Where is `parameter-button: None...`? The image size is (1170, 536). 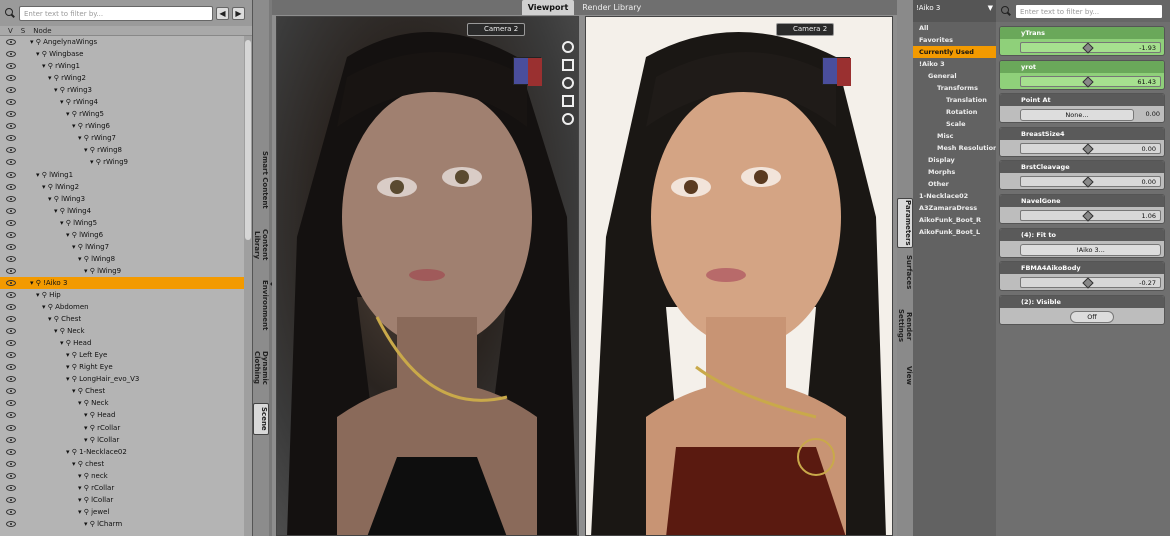
parameter-button: None... is located at coordinates (1077, 115).